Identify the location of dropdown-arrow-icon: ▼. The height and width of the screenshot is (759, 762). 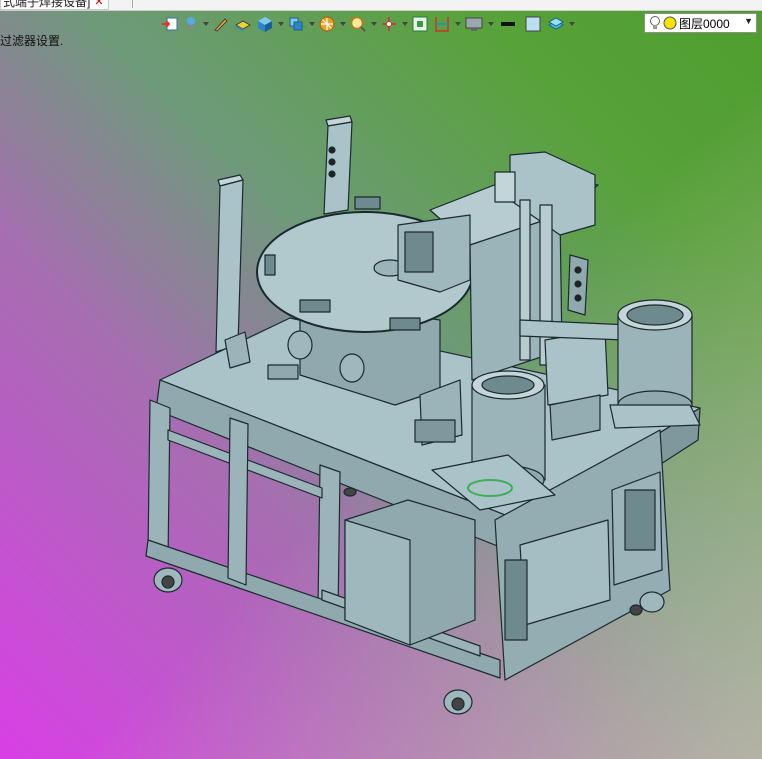
(748, 21).